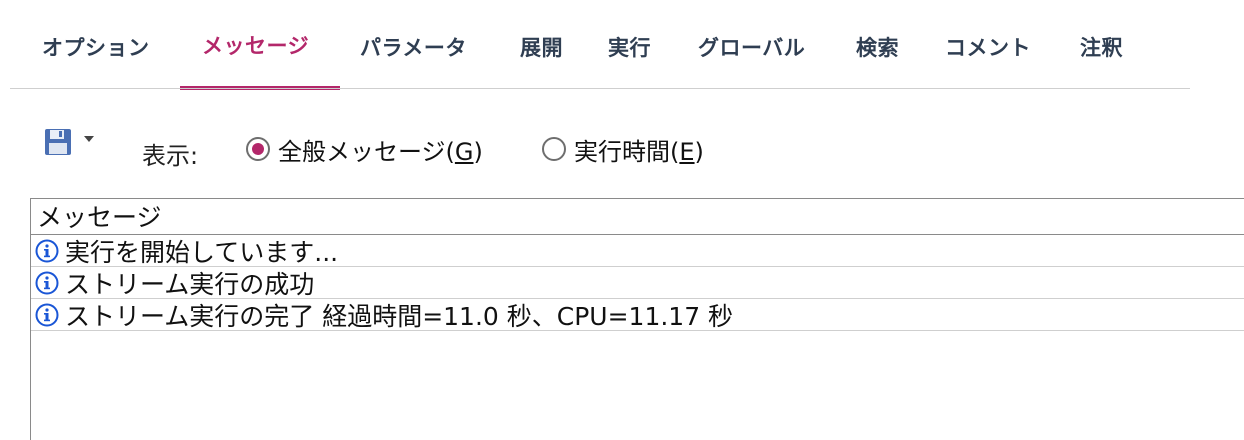 This screenshot has height=440, width=1244. Describe the element at coordinates (96, 61) in the screenshot. I see `tab-options: オプション` at that location.